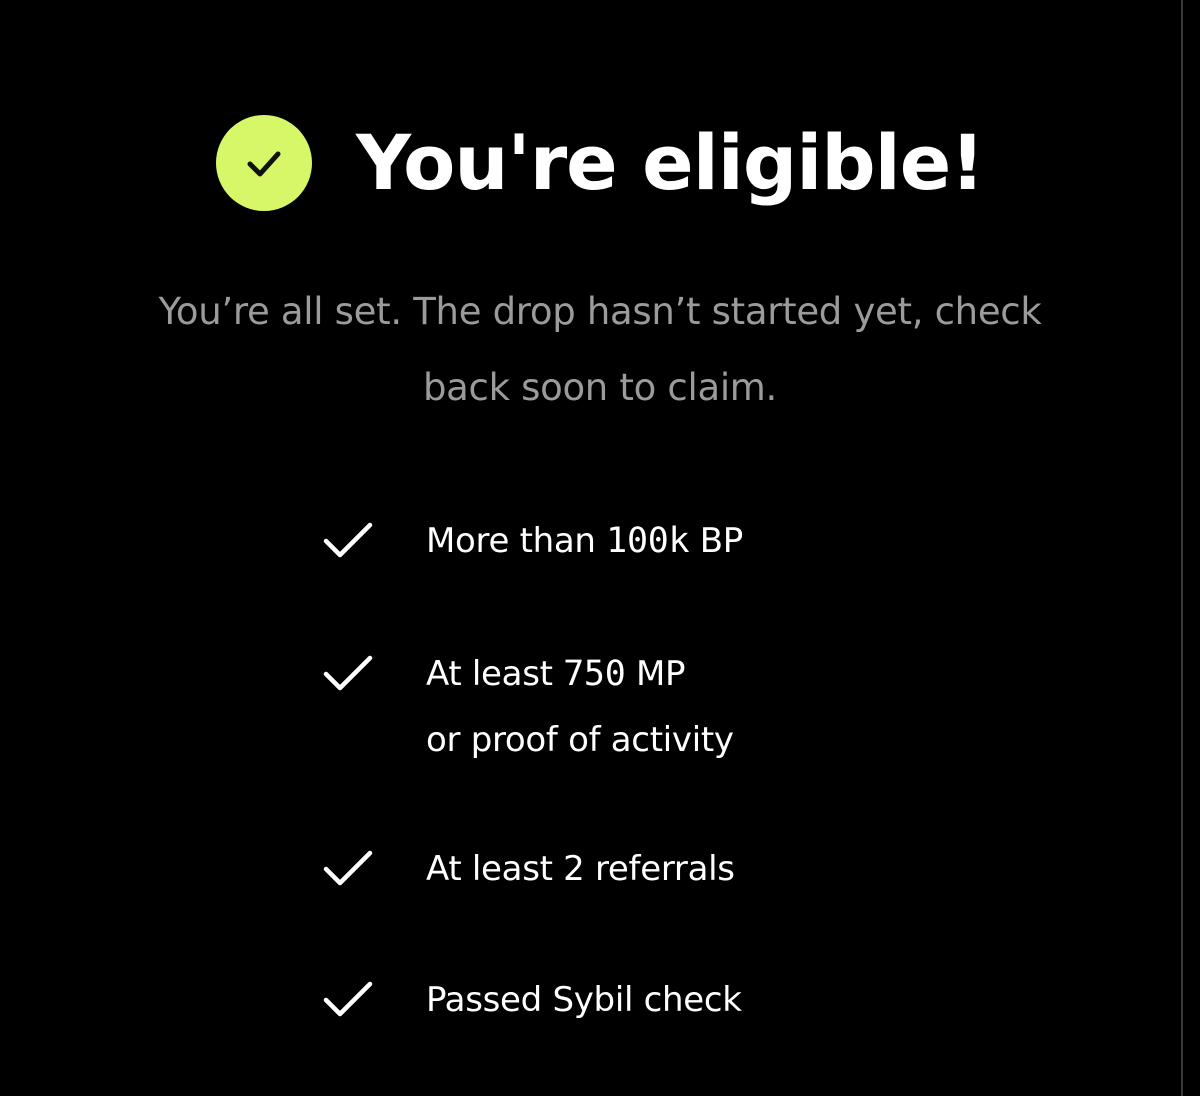  I want to click on requirement-label: At least 750 MP or proof of activity, so click(666, 707).